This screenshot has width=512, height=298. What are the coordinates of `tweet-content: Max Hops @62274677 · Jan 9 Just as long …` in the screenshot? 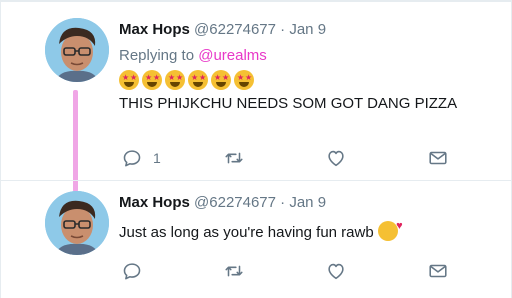 It's located at (310, 218).